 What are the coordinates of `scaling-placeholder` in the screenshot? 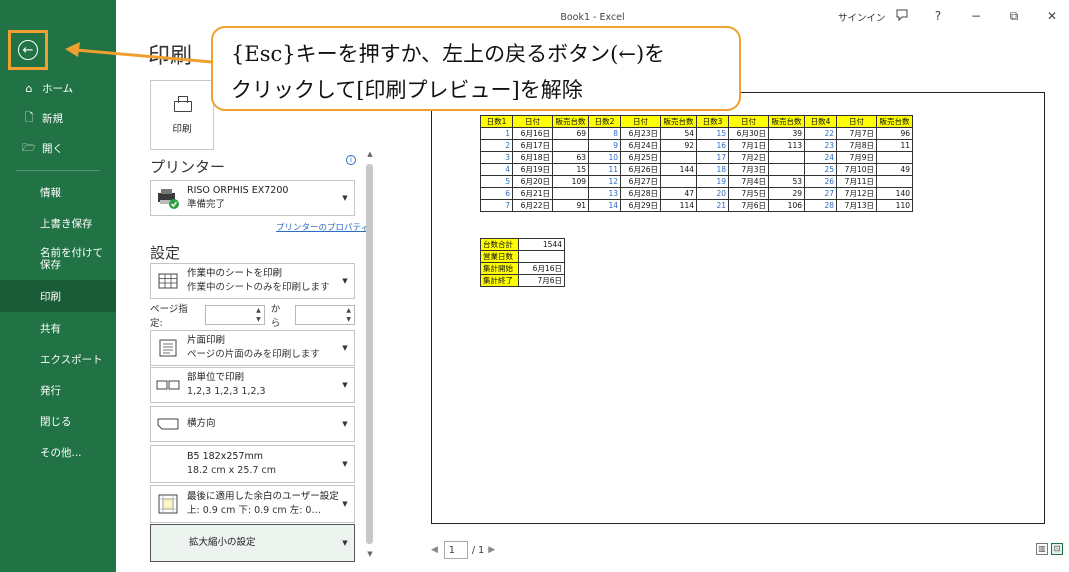 It's located at (169, 543).